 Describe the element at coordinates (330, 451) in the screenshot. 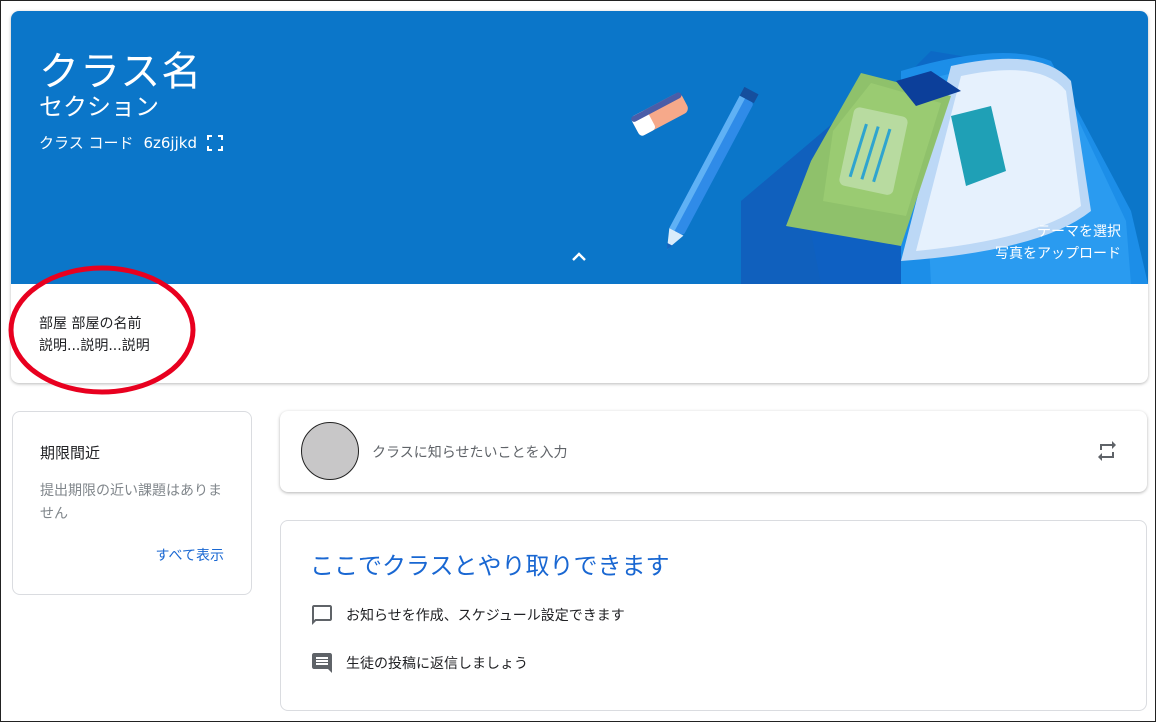

I see `avatar` at that location.